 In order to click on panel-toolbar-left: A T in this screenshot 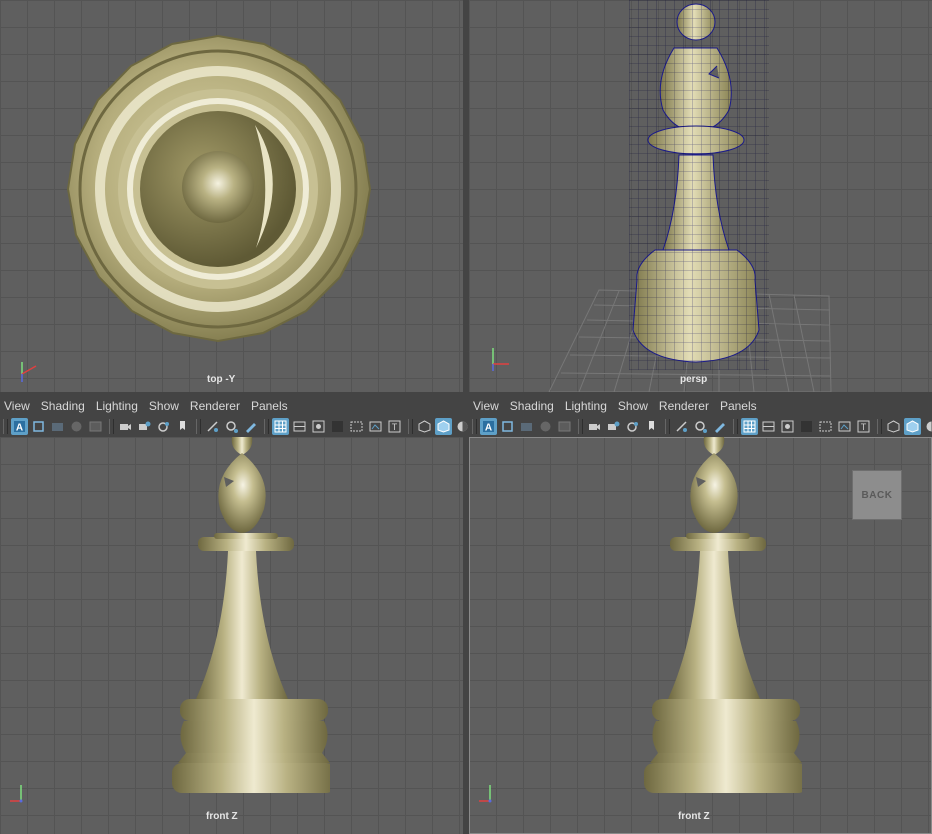, I will do `click(234, 427)`.